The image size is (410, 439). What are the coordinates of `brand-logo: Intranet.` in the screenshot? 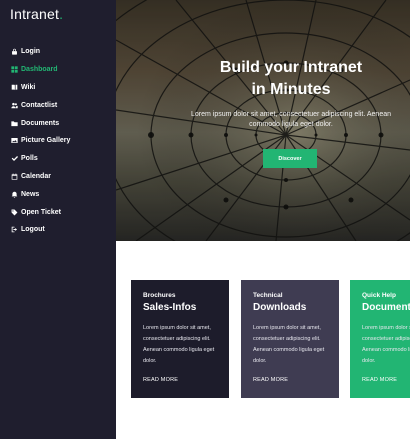 It's located at (36, 14).